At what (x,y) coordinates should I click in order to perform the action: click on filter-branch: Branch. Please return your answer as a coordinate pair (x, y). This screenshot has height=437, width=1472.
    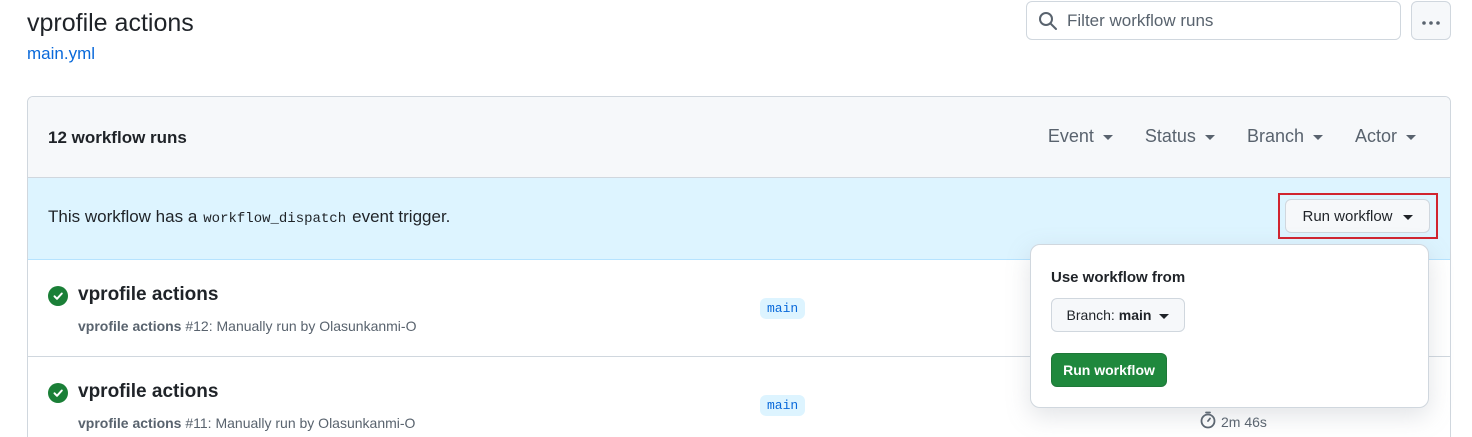
    Looking at the image, I should click on (1285, 136).